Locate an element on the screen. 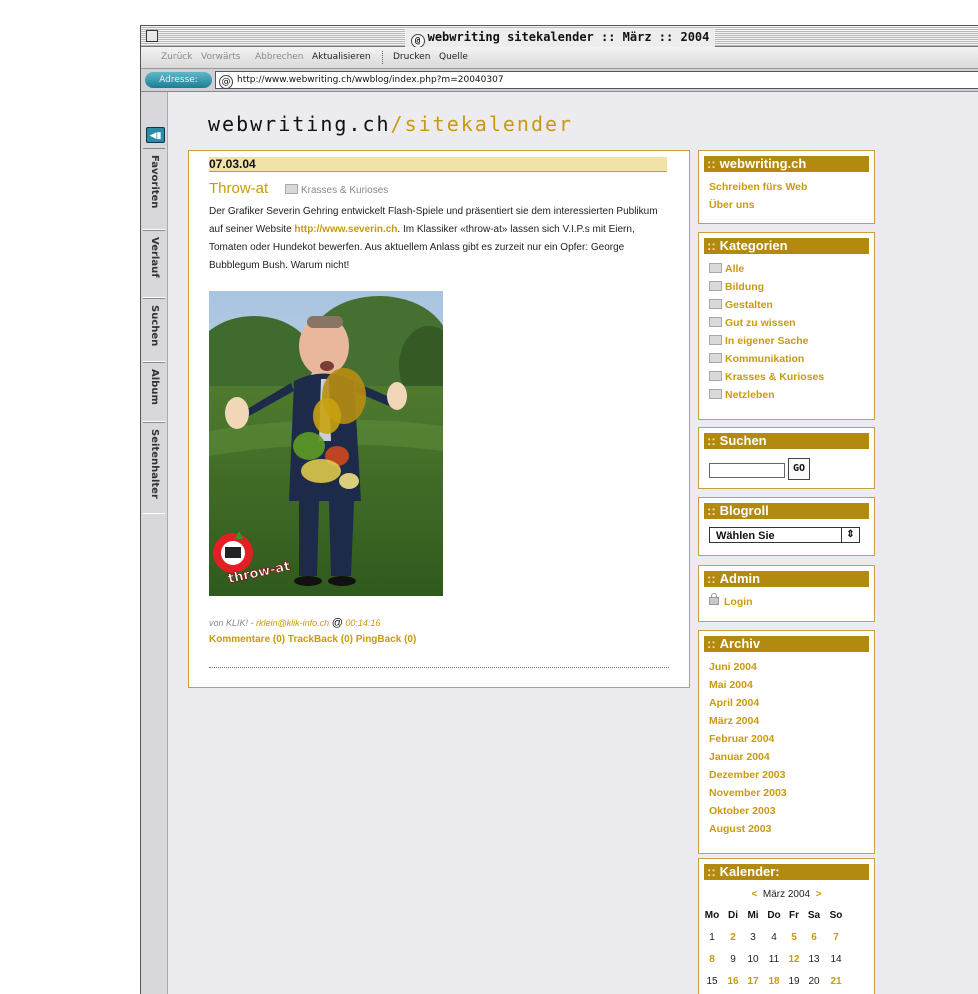 This screenshot has width=978, height=994. calendar-day: 3 is located at coordinates (753, 937).